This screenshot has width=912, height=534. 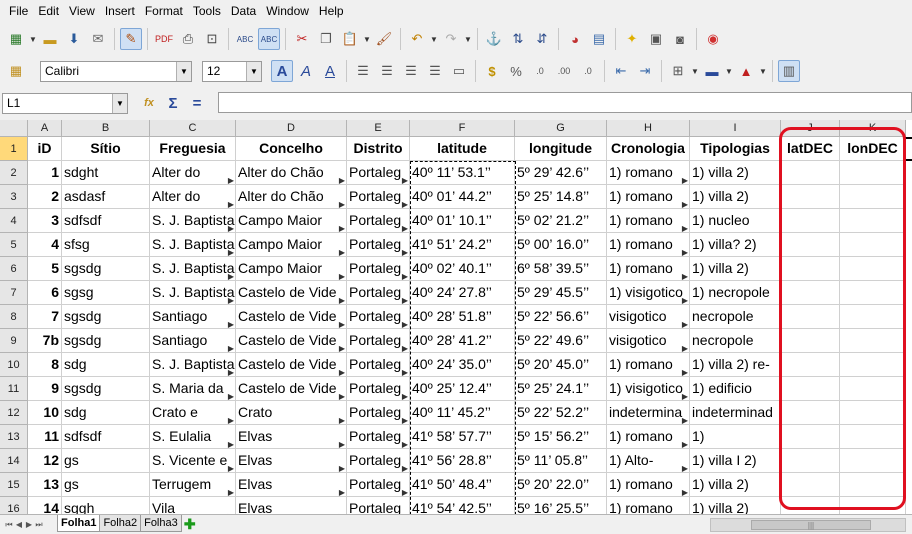 What do you see at coordinates (193, 173) in the screenshot?
I see `table-cell: Alter do ▶` at bounding box center [193, 173].